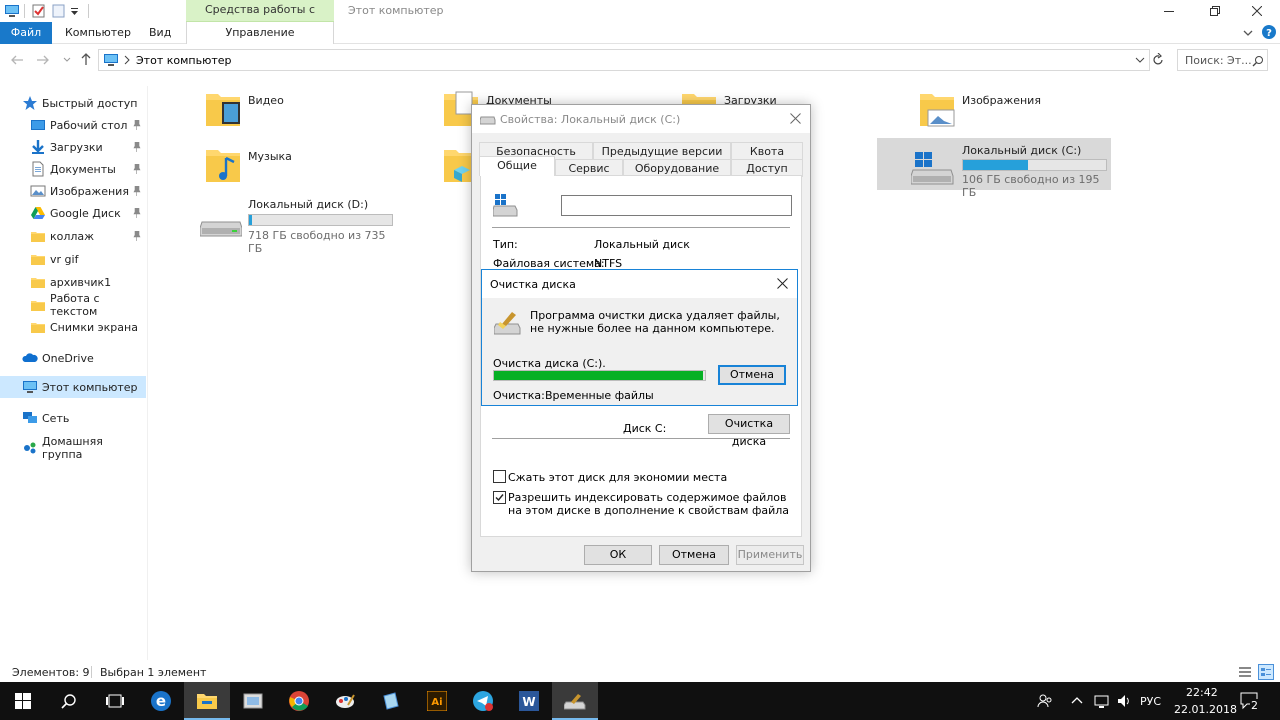 The height and width of the screenshot is (720, 1280). I want to click on tray-expand-icon, so click(1077, 700).